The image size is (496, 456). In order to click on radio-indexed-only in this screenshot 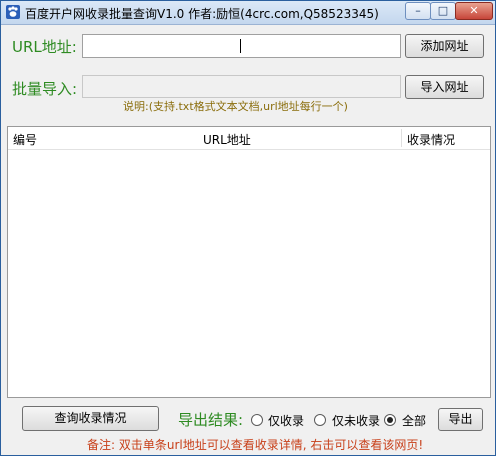, I will do `click(257, 420)`.